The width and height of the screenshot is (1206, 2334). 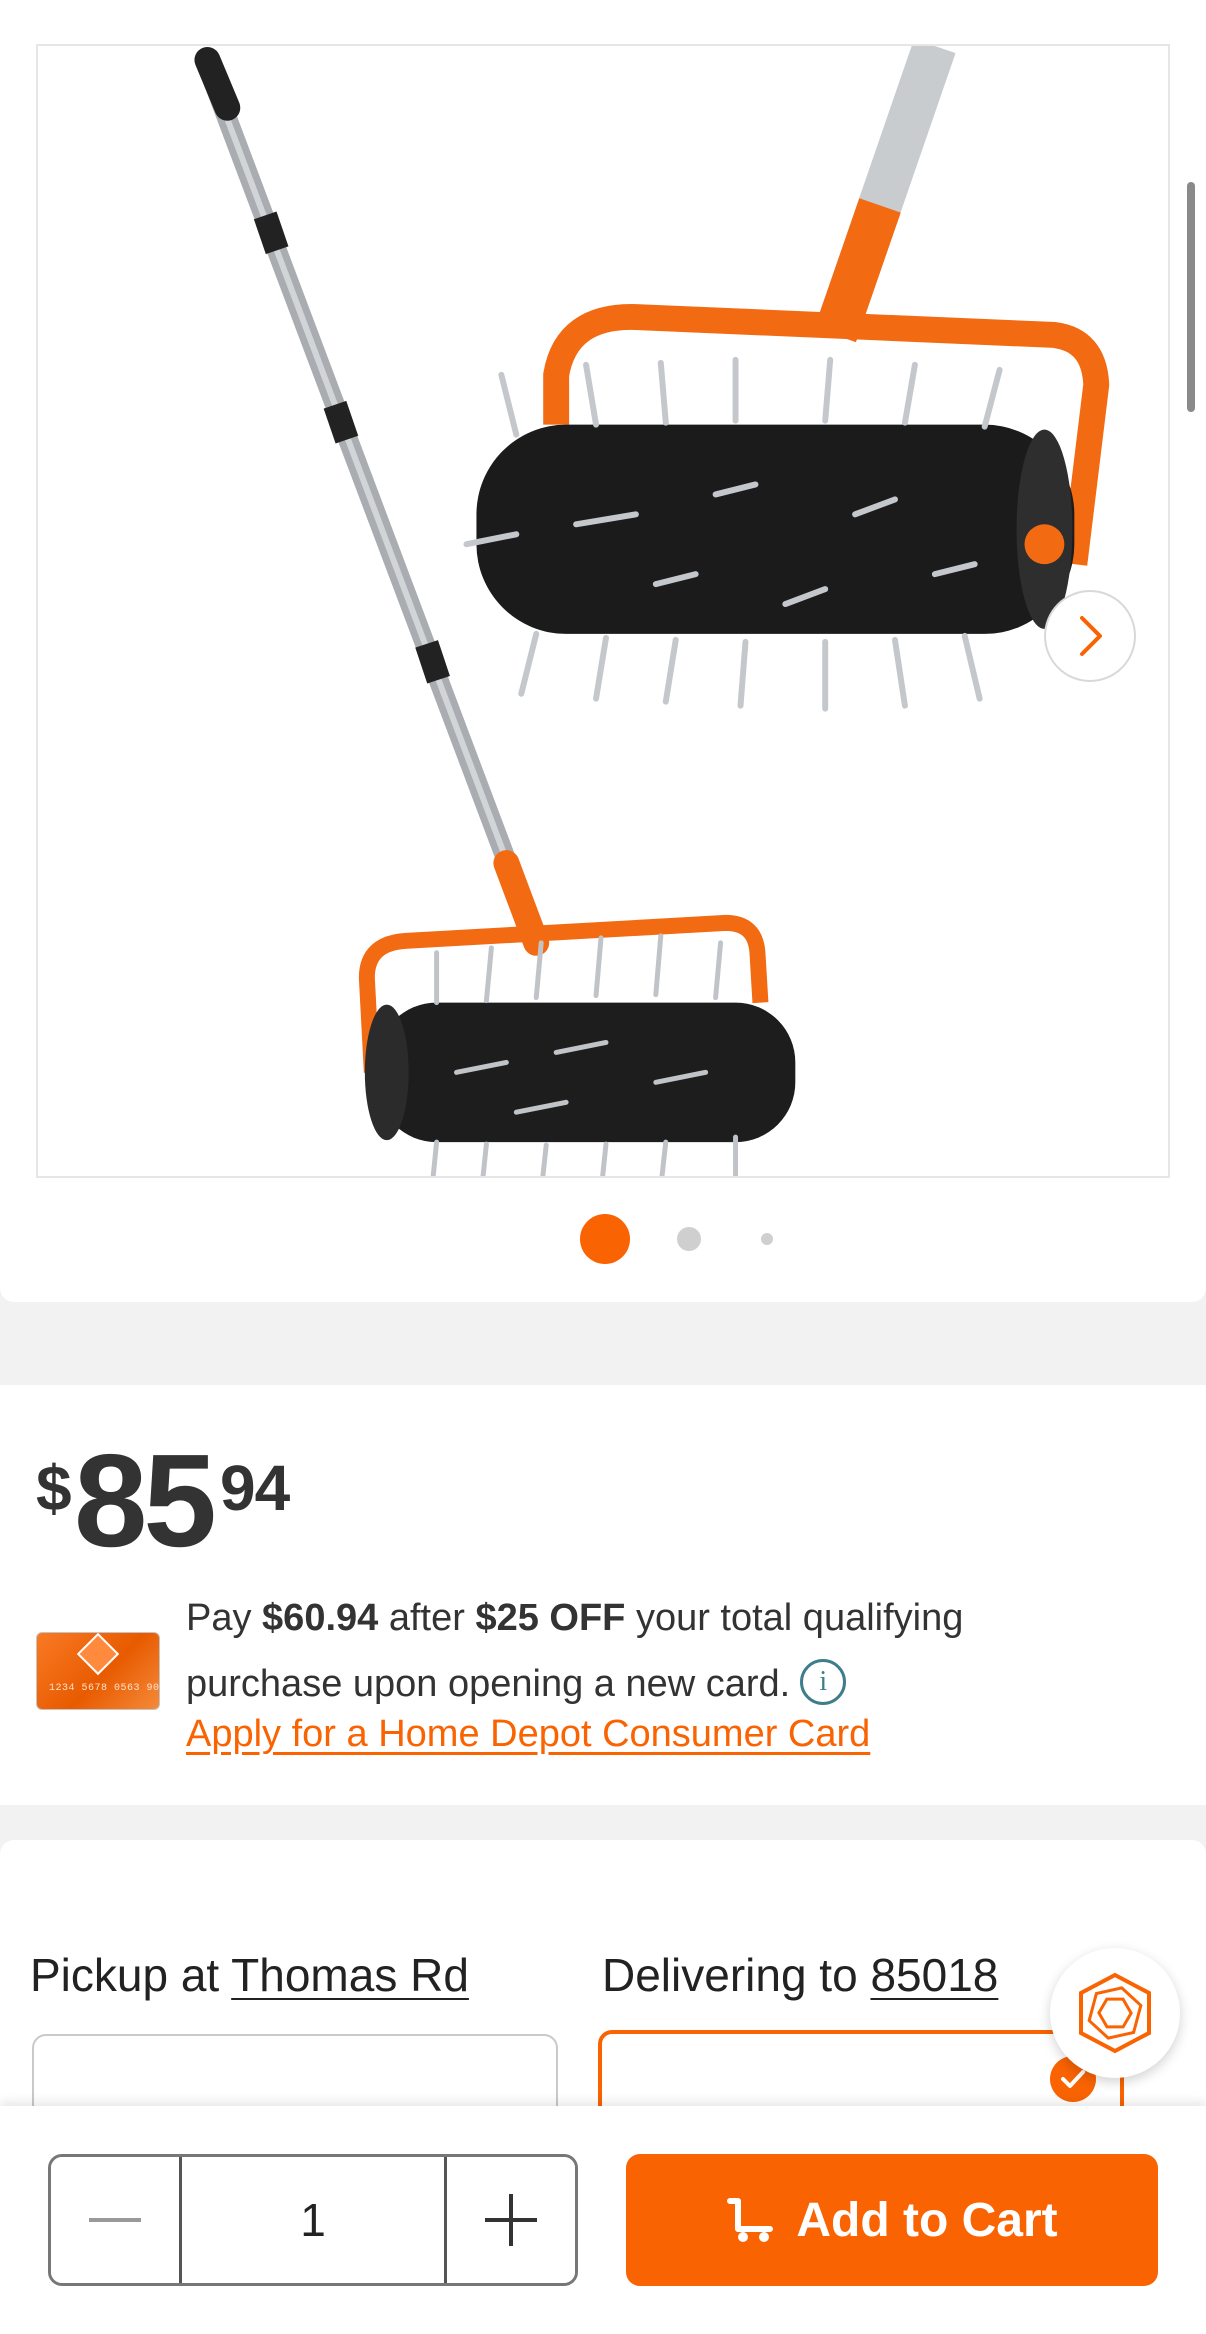 What do you see at coordinates (550, 1618) in the screenshot?
I see `promo-discount: $25 OFF` at bounding box center [550, 1618].